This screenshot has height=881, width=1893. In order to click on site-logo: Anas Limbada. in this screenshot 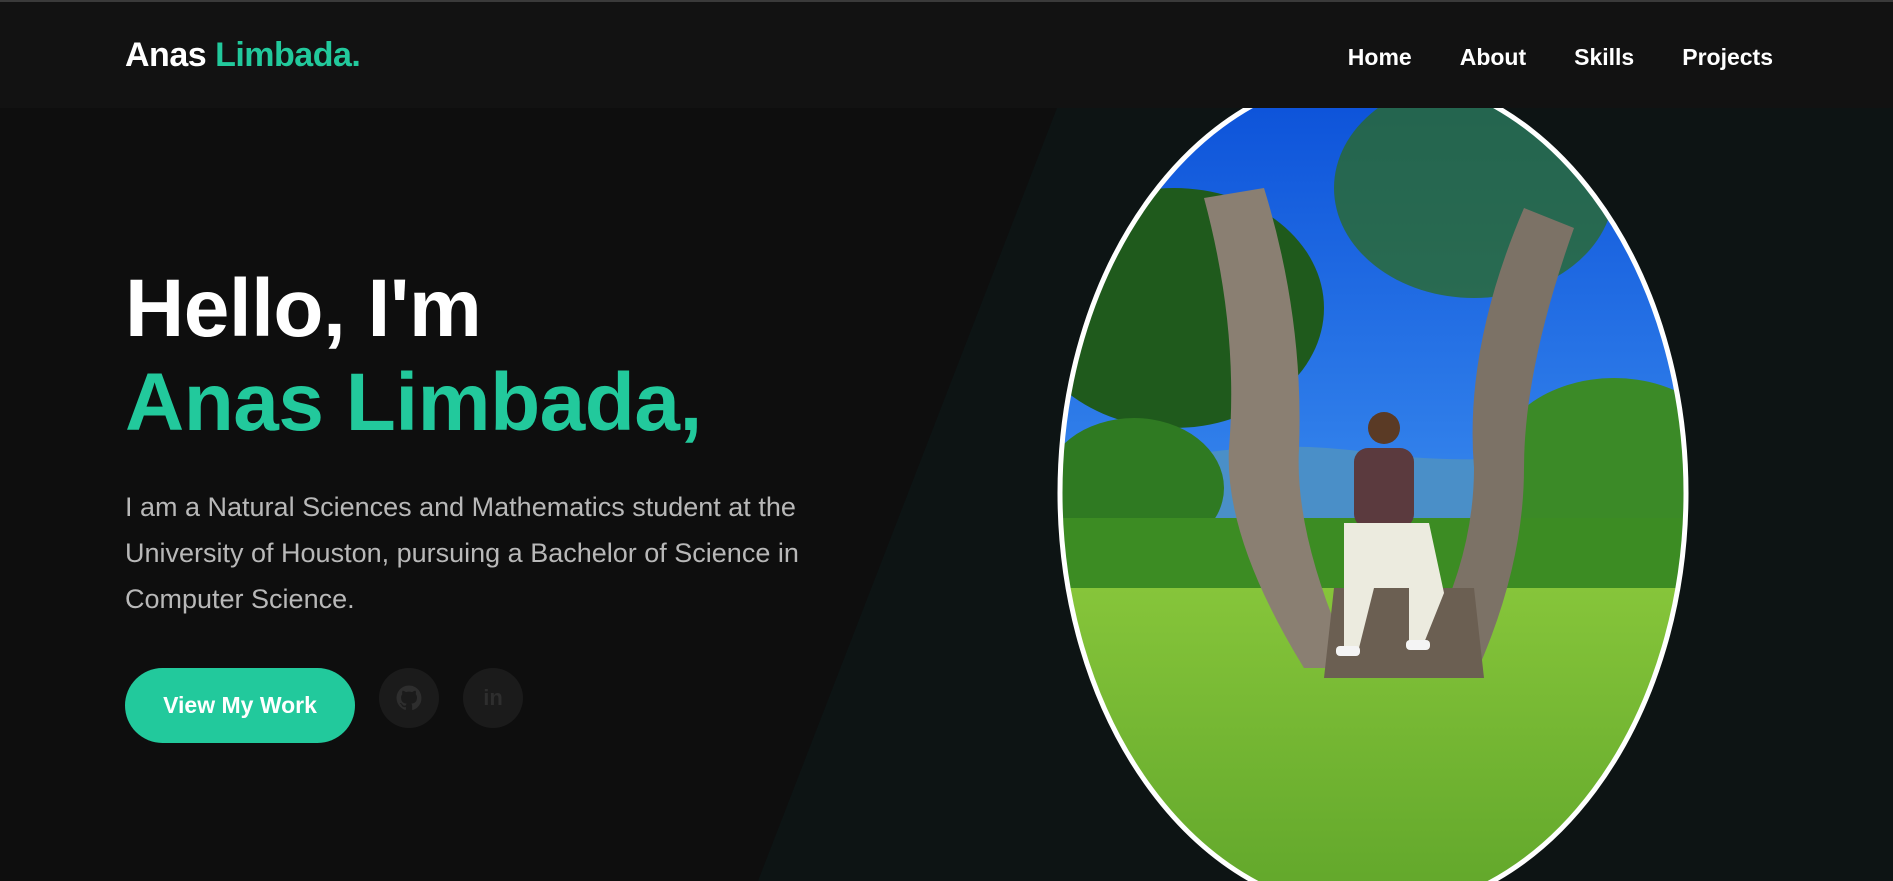, I will do `click(243, 55)`.